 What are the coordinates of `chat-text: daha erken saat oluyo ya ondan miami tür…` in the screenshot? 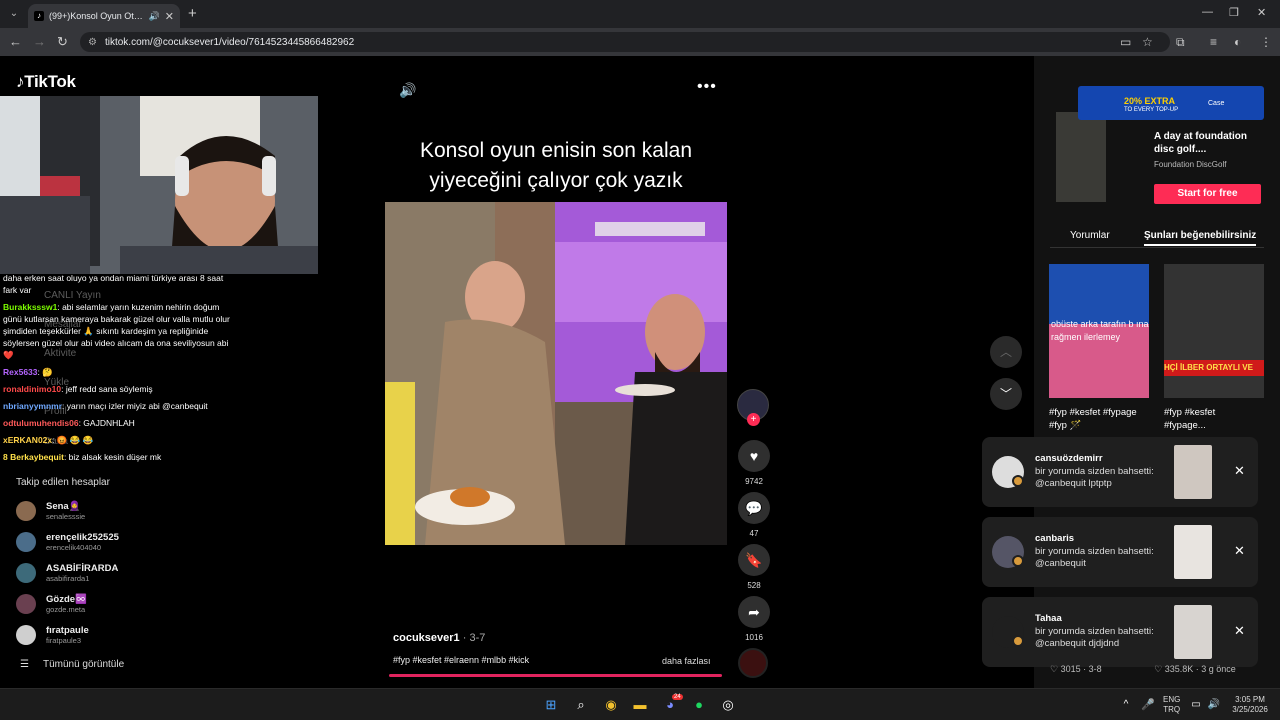 It's located at (113, 284).